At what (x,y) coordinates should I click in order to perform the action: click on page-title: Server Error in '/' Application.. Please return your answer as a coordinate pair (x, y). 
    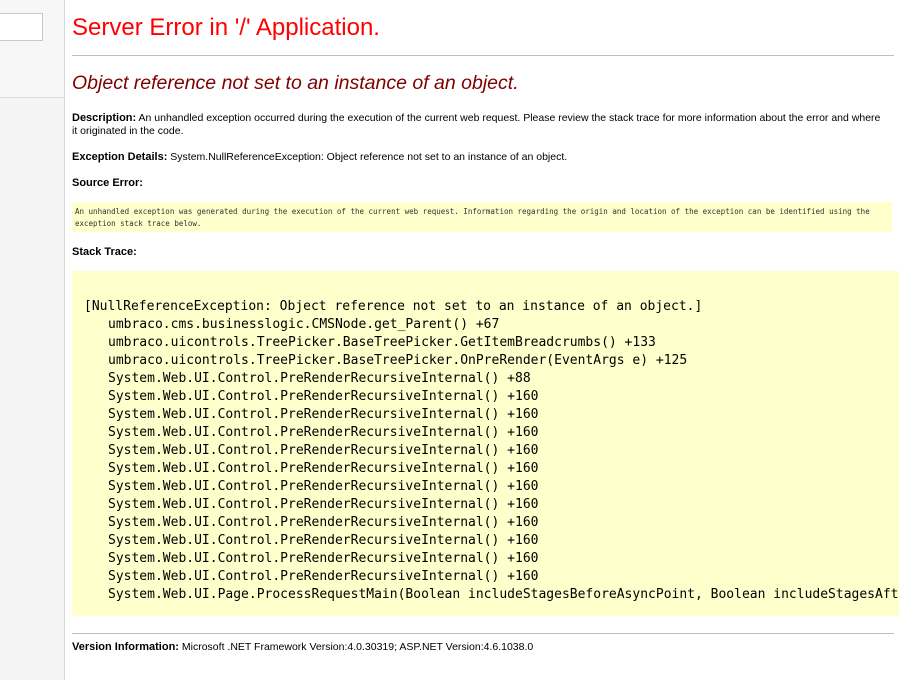
    Looking at the image, I should click on (226, 27).